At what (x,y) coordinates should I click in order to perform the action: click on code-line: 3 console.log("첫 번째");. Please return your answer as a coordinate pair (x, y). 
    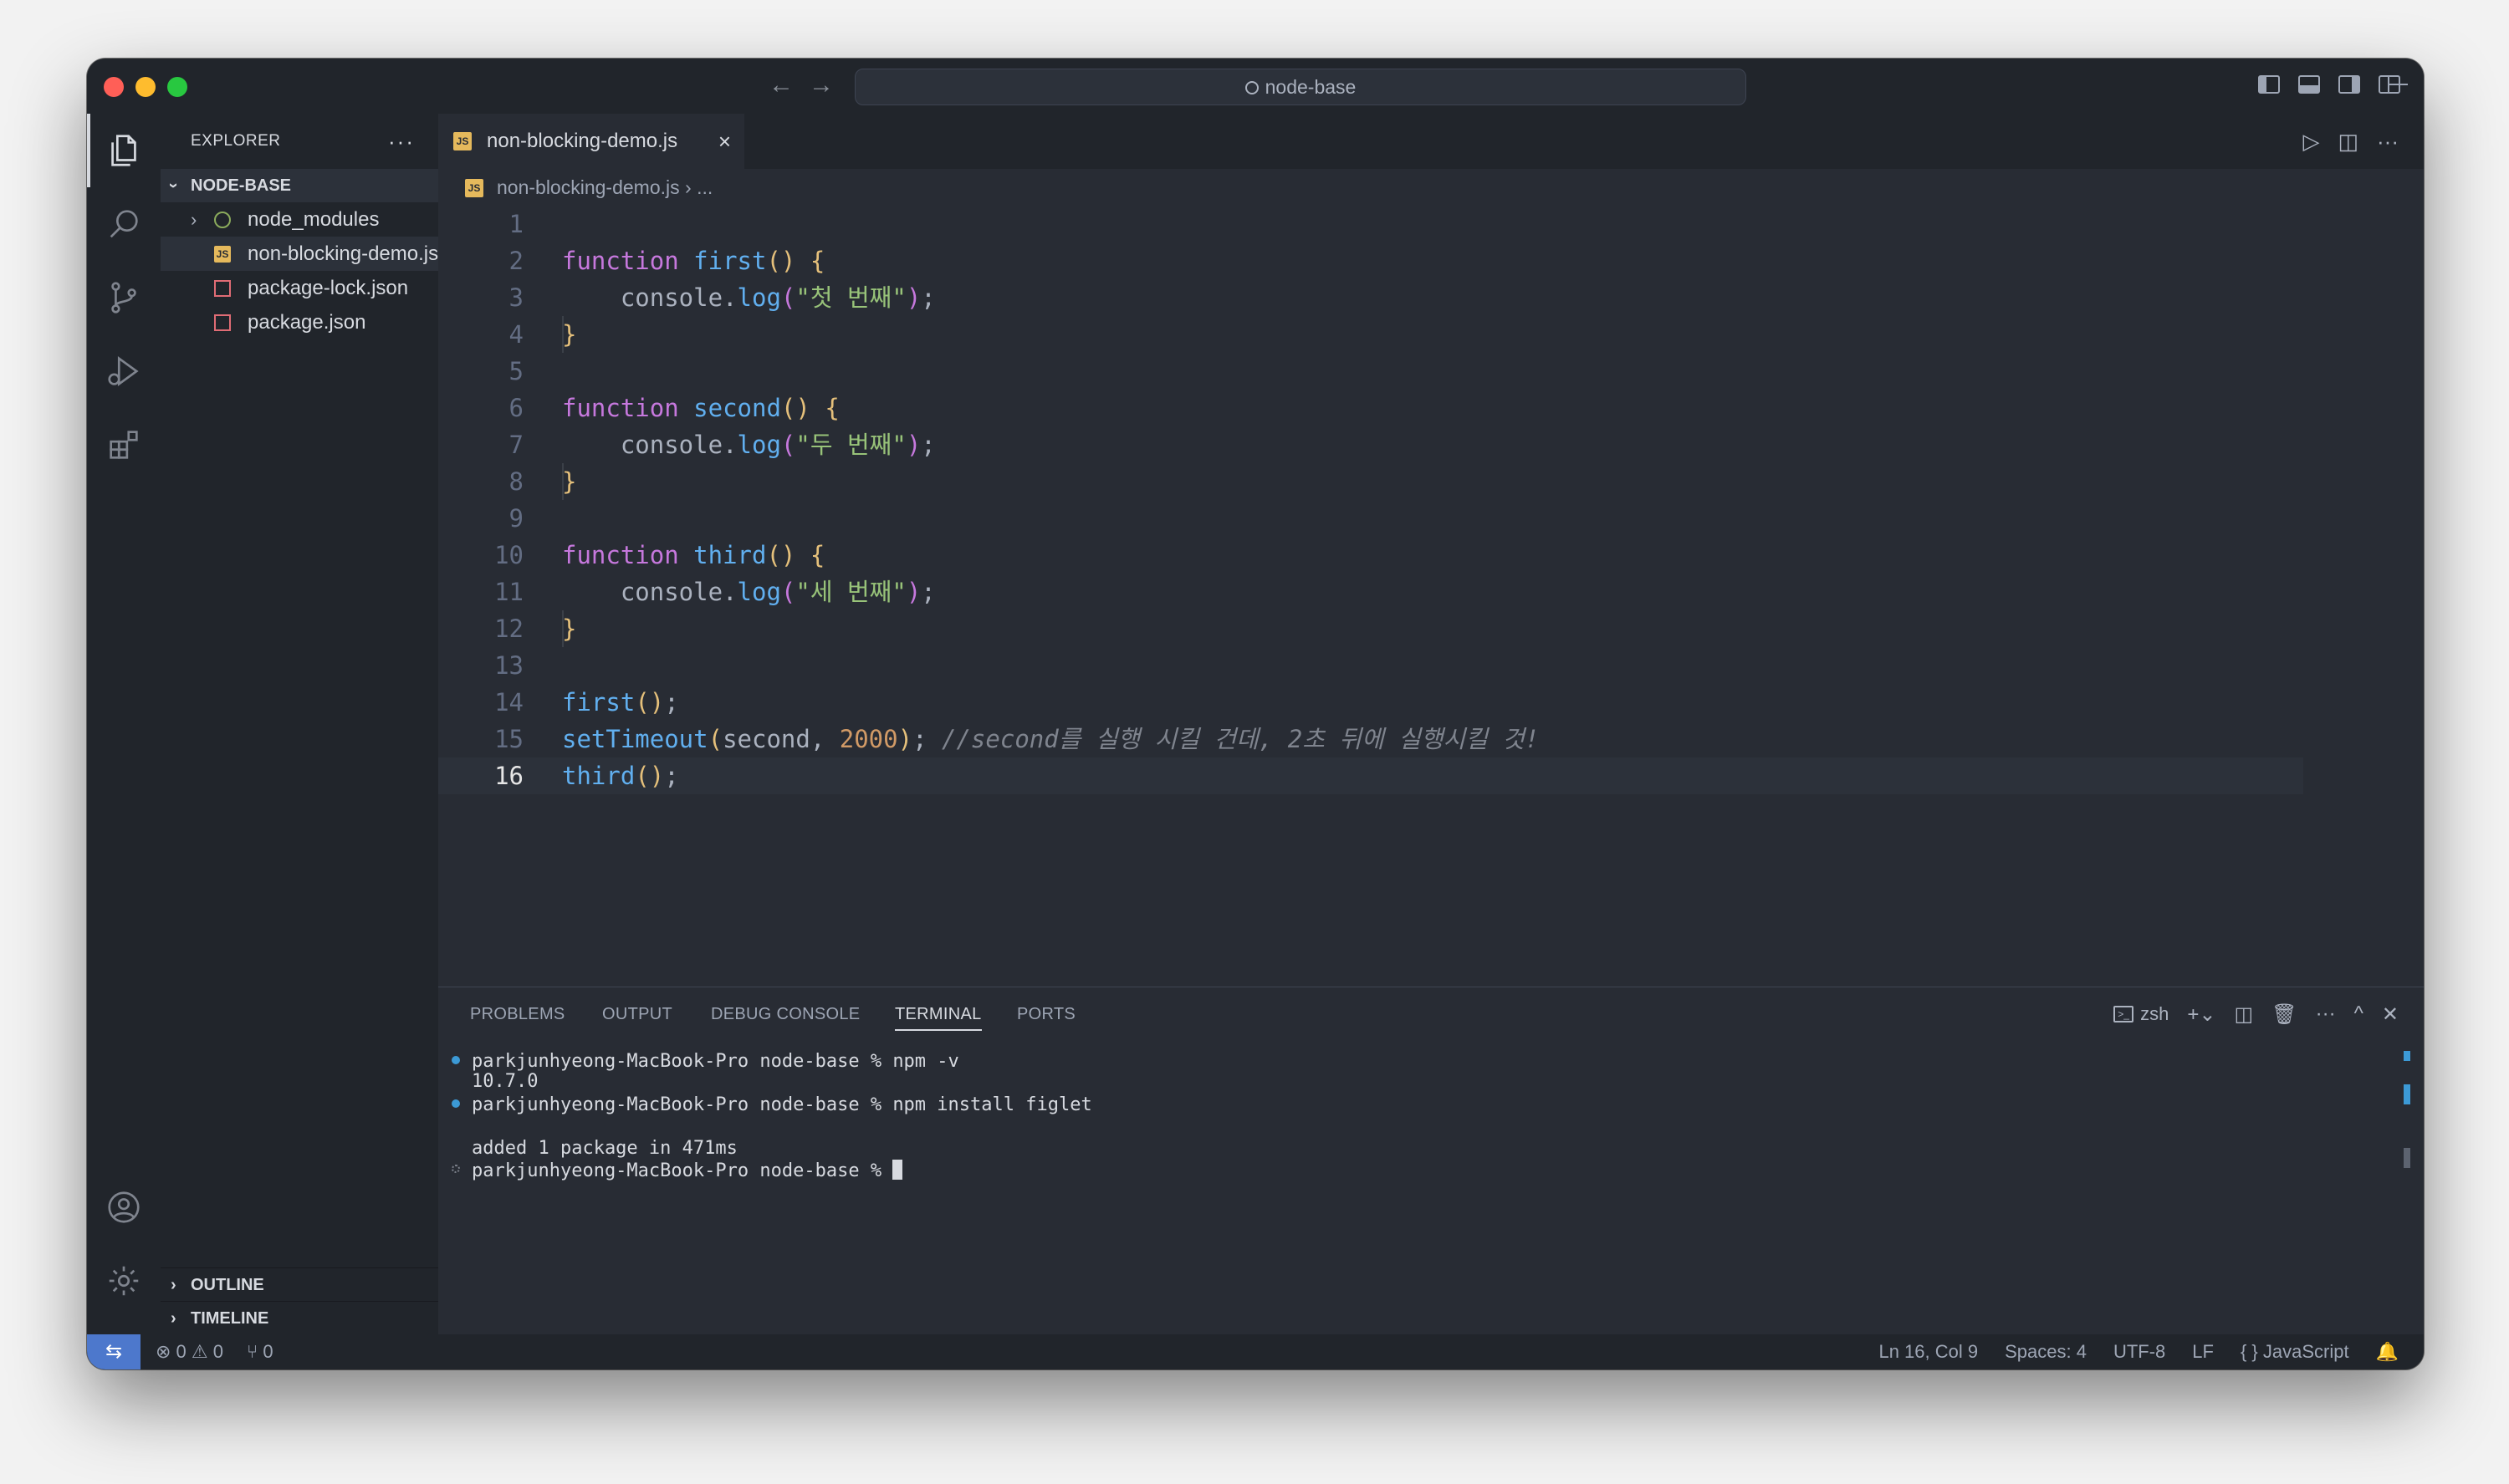
    Looking at the image, I should click on (722, 297).